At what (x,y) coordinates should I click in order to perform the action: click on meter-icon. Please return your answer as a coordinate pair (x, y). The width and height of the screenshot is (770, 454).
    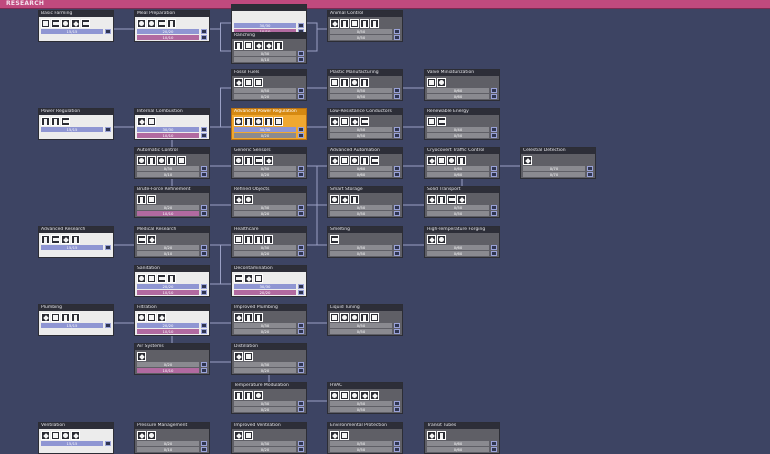
    Looking at the image, I should click on (344, 317).